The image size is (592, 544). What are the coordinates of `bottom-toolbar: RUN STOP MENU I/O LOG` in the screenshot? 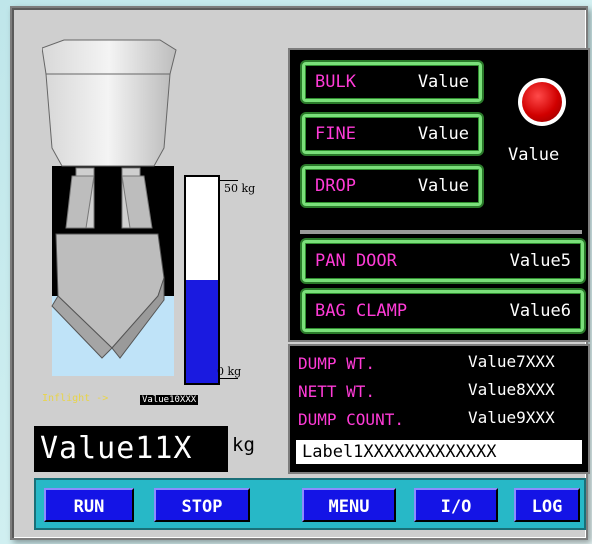 It's located at (310, 504).